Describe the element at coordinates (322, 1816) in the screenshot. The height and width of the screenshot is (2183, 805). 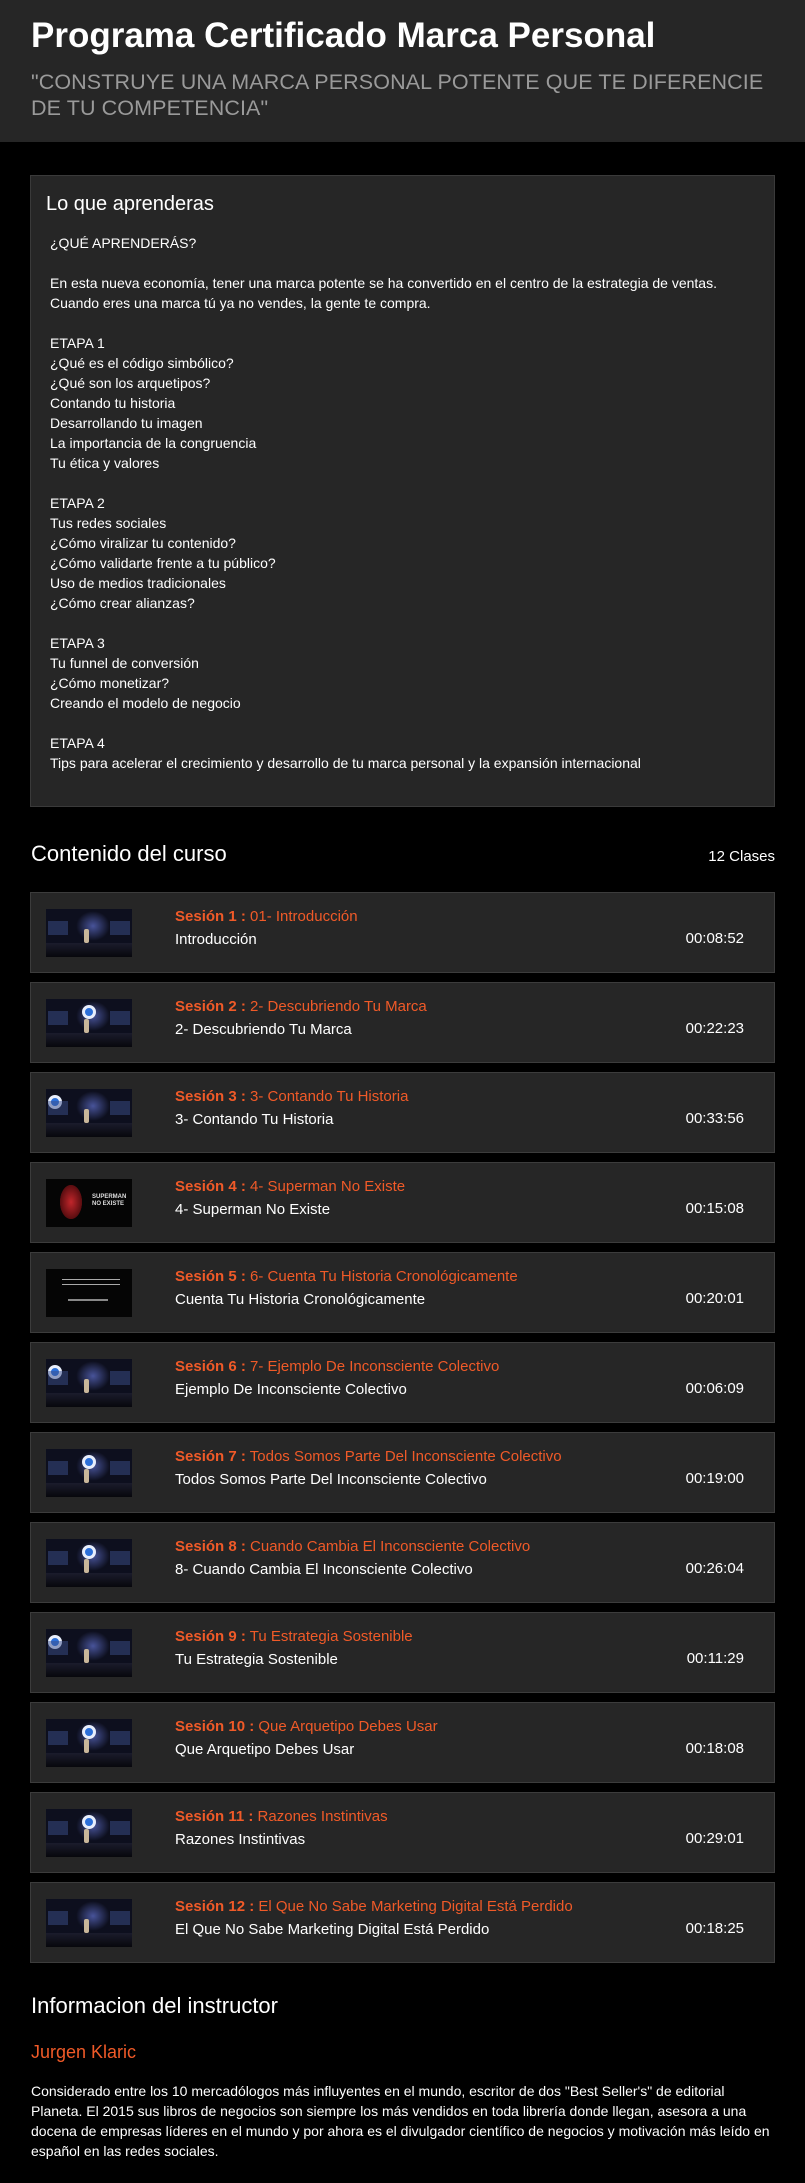
I see `session-name: Razones Instintivas` at that location.